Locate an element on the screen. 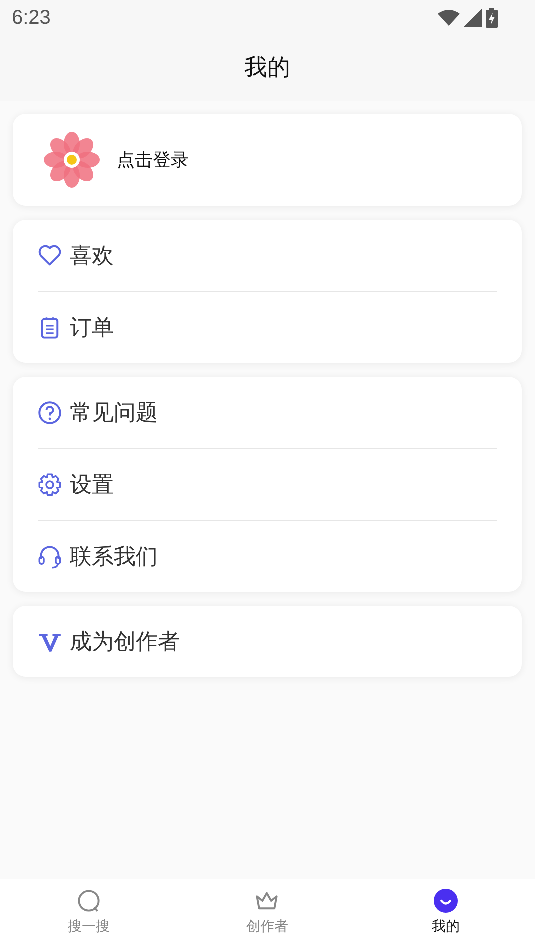  settings-icon is located at coordinates (50, 484).